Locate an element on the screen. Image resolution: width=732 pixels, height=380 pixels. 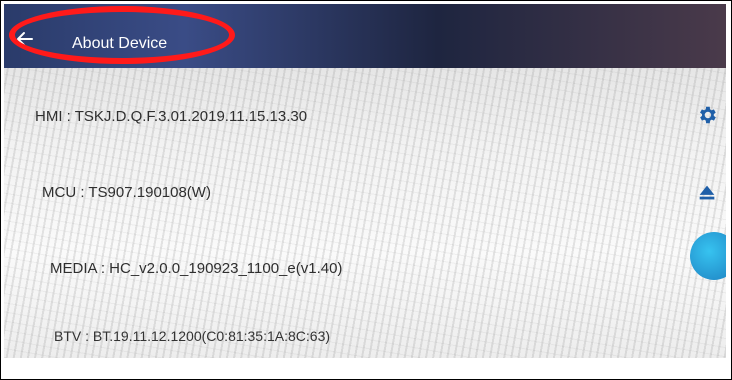
bottom-margin is located at coordinates (366, 368).